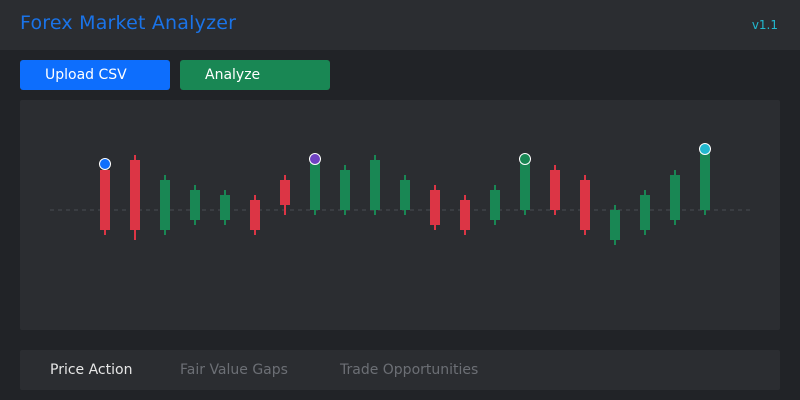  Describe the element at coordinates (255, 75) in the screenshot. I see `analyze-button: Analyze` at that location.